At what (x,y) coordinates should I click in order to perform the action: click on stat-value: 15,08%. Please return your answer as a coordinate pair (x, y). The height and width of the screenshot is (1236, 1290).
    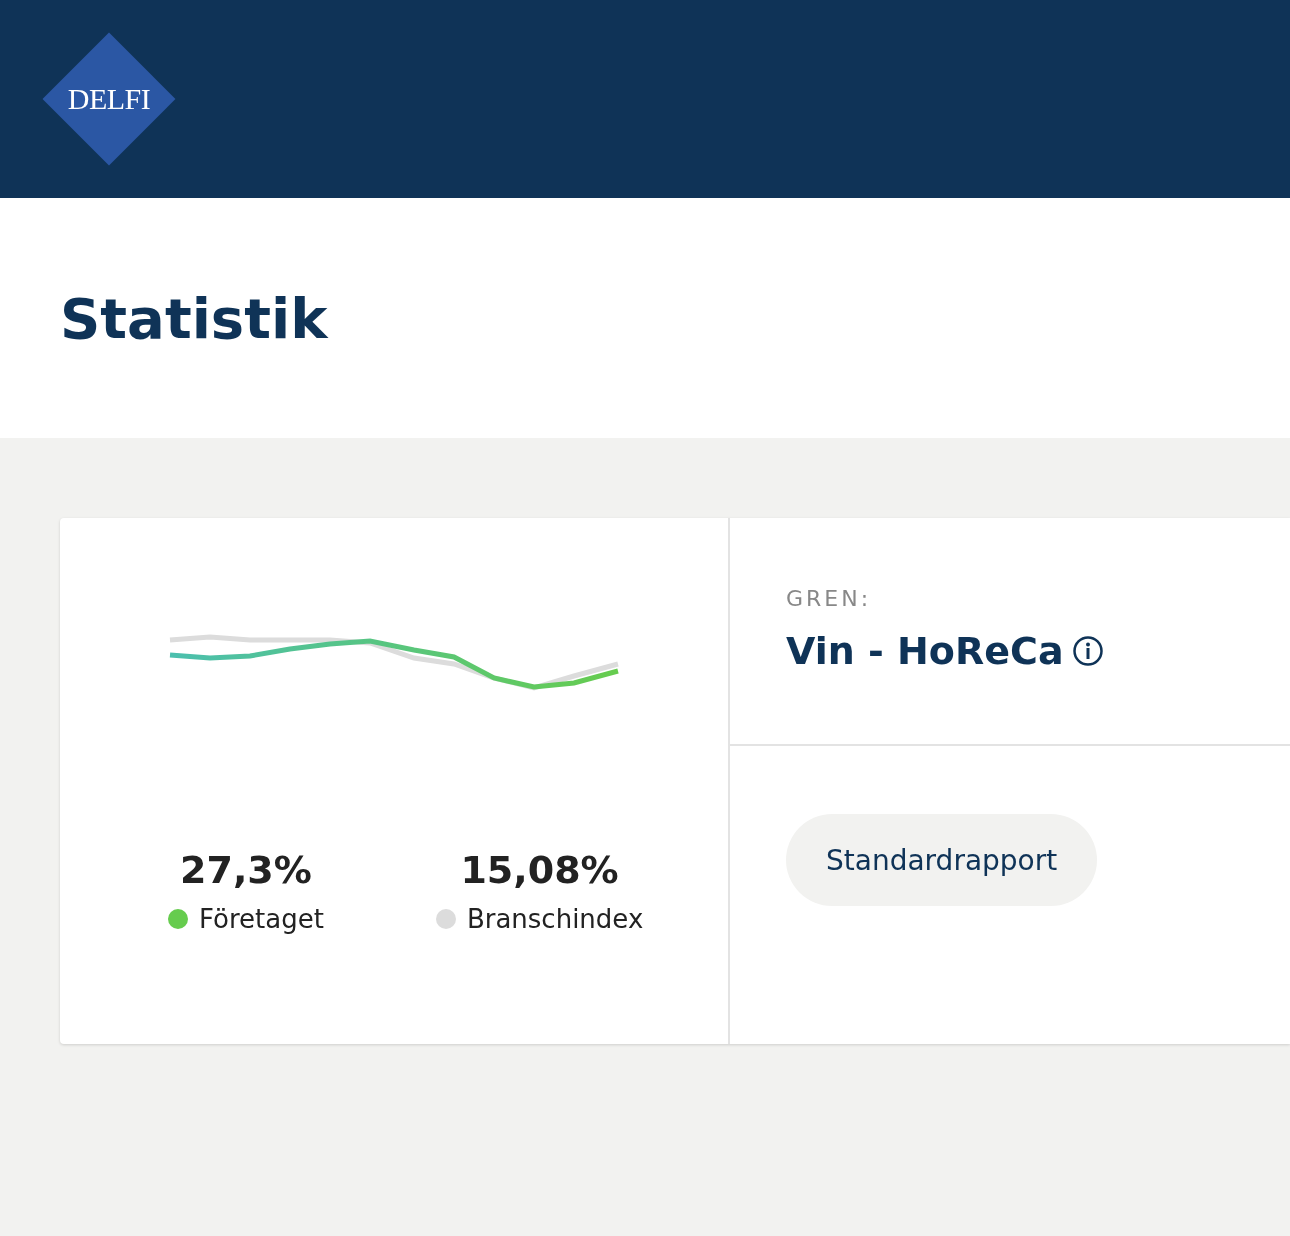
    Looking at the image, I should click on (539, 870).